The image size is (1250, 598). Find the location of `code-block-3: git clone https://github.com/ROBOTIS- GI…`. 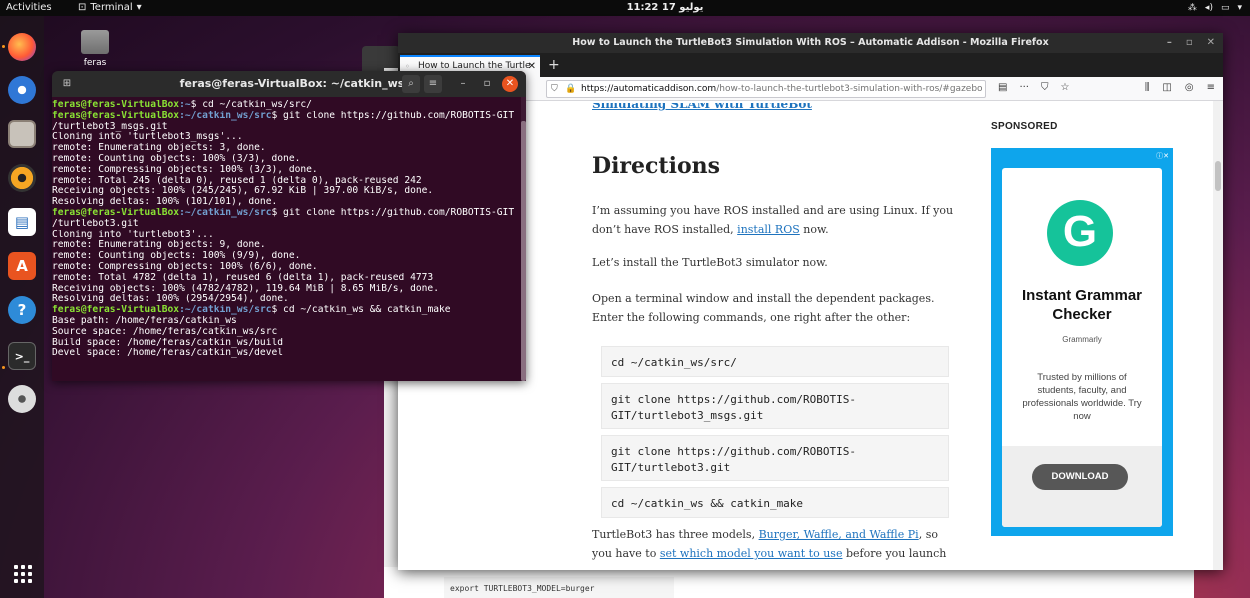

code-block-3: git clone https://github.com/ROBOTIS- GI… is located at coordinates (775, 458).